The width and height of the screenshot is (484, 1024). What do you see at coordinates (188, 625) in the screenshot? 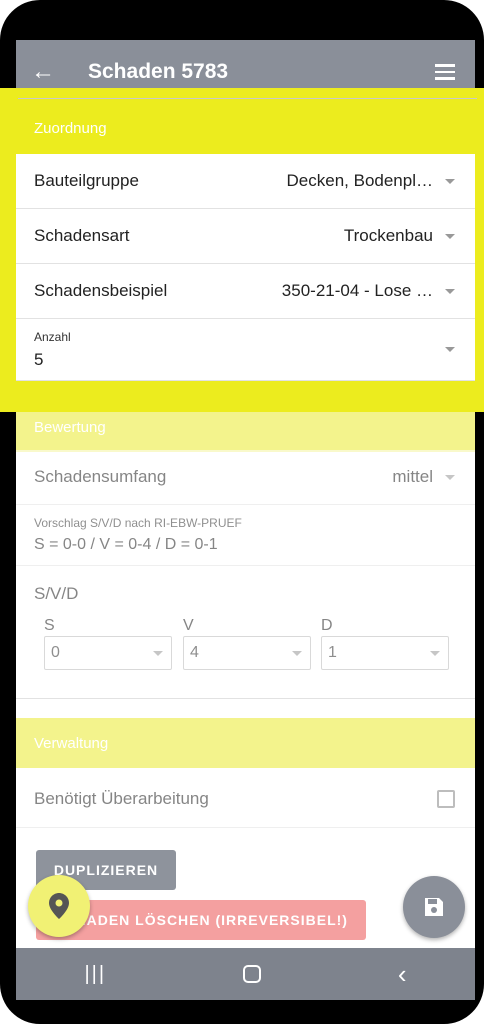
I see `v-label: V` at bounding box center [188, 625].